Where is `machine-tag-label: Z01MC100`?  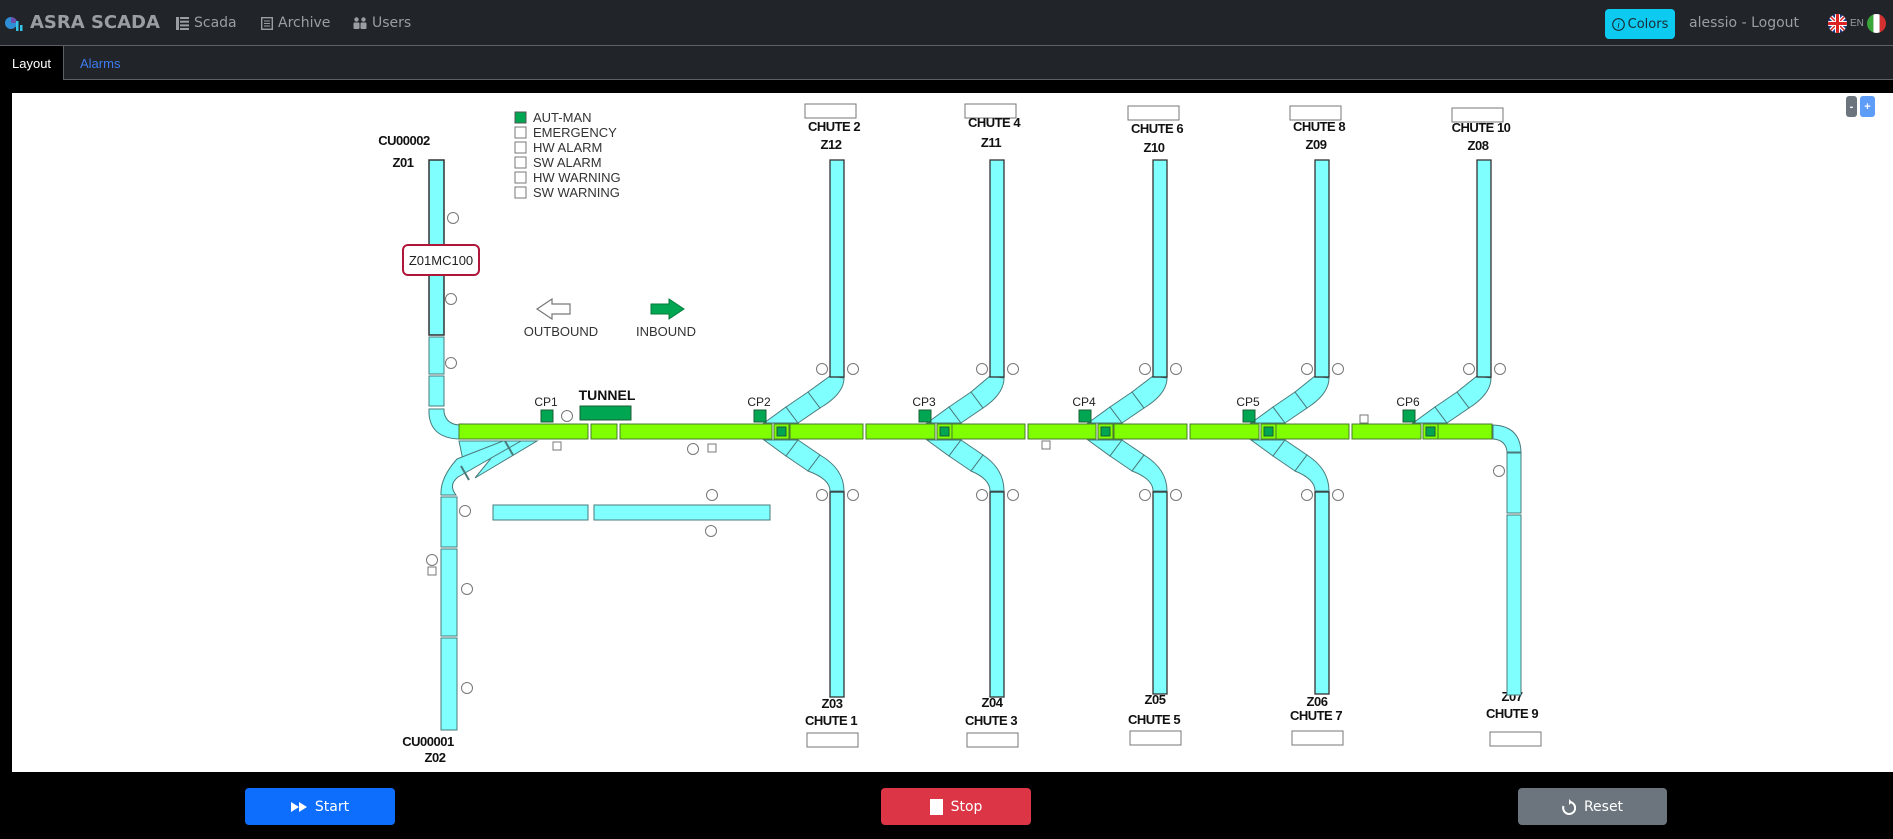 machine-tag-label: Z01MC100 is located at coordinates (441, 260).